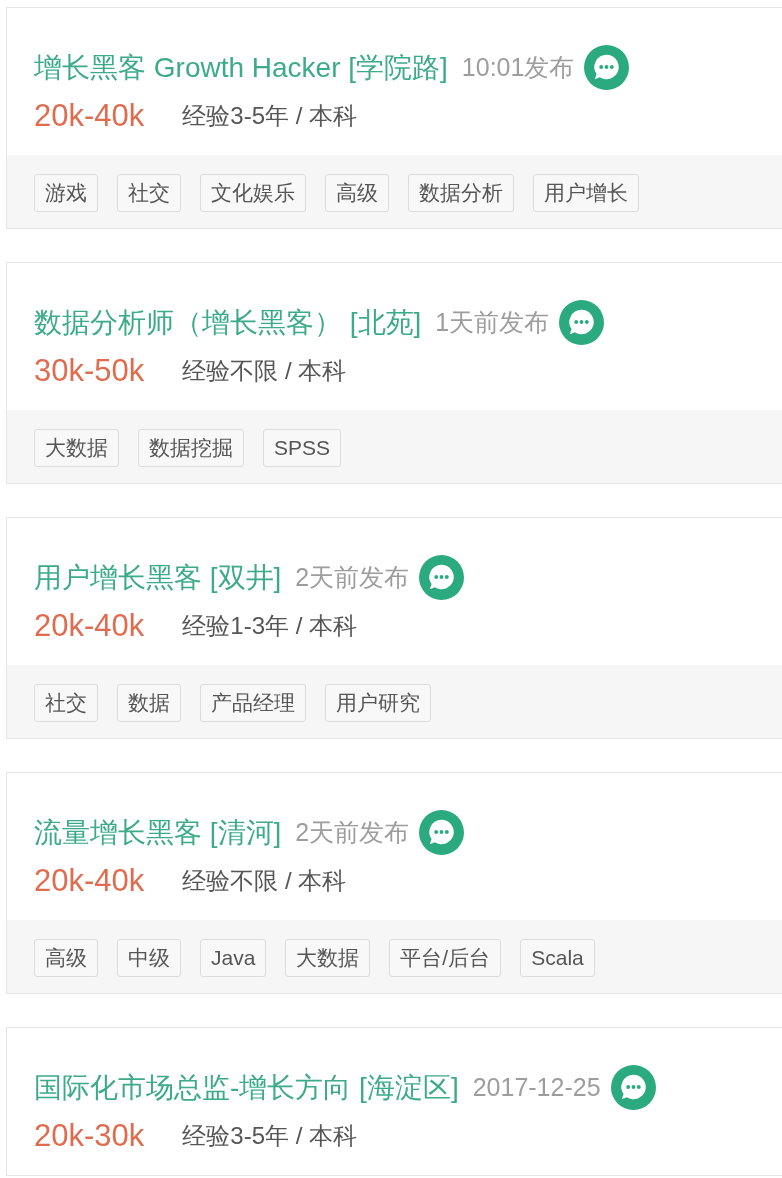 The width and height of the screenshot is (782, 1178). Describe the element at coordinates (89, 1136) in the screenshot. I see `salary-text: 20k-30k` at that location.